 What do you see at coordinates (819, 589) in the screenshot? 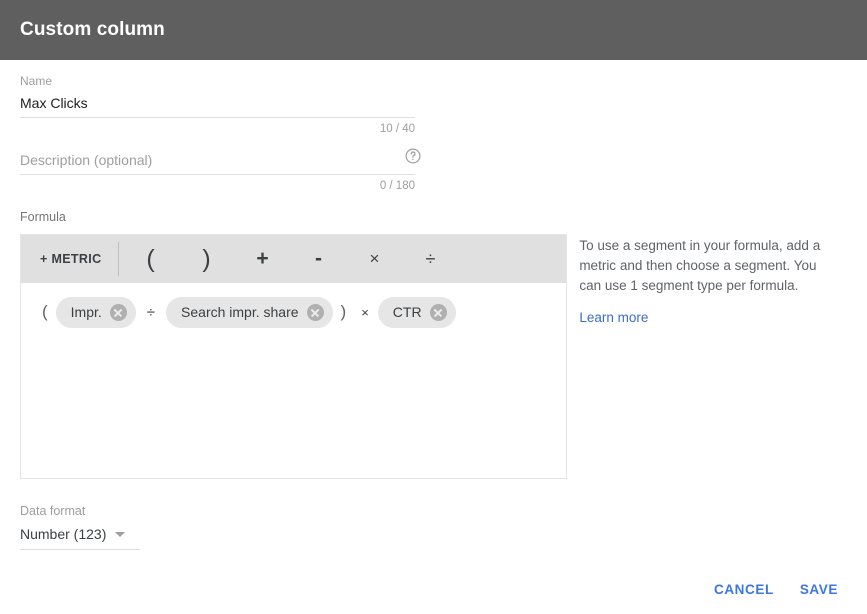
I see `save-button: SAVE` at bounding box center [819, 589].